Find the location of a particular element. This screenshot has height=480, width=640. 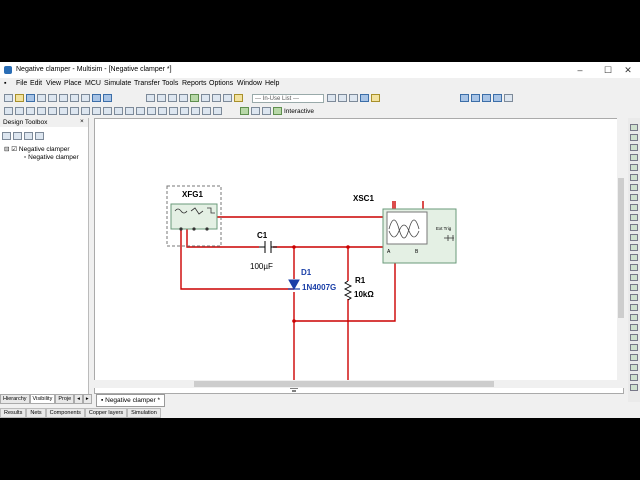

menu-window: Window is located at coordinates (249, 83).